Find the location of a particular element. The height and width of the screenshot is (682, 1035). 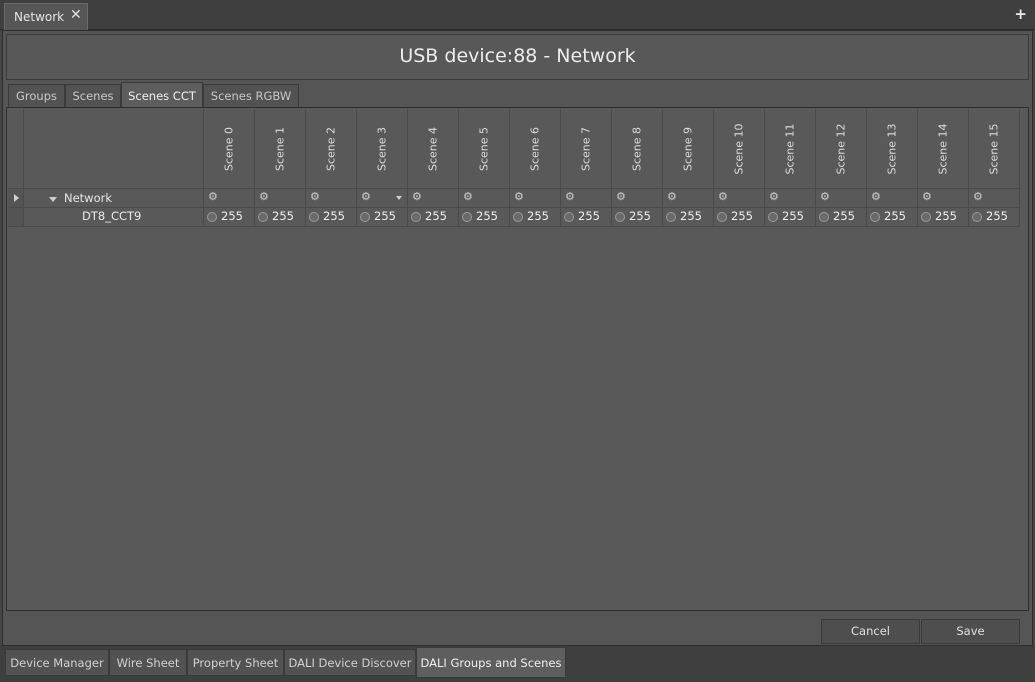

scene-column-header: Scene 7 is located at coordinates (586, 149).